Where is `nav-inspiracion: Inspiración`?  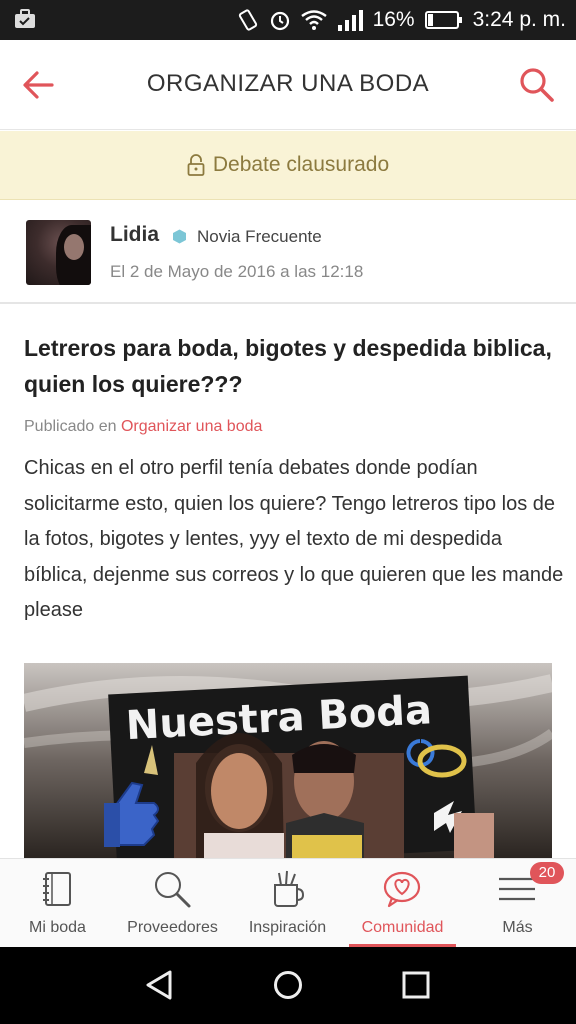
nav-inspiracion: Inspiración is located at coordinates (287, 903).